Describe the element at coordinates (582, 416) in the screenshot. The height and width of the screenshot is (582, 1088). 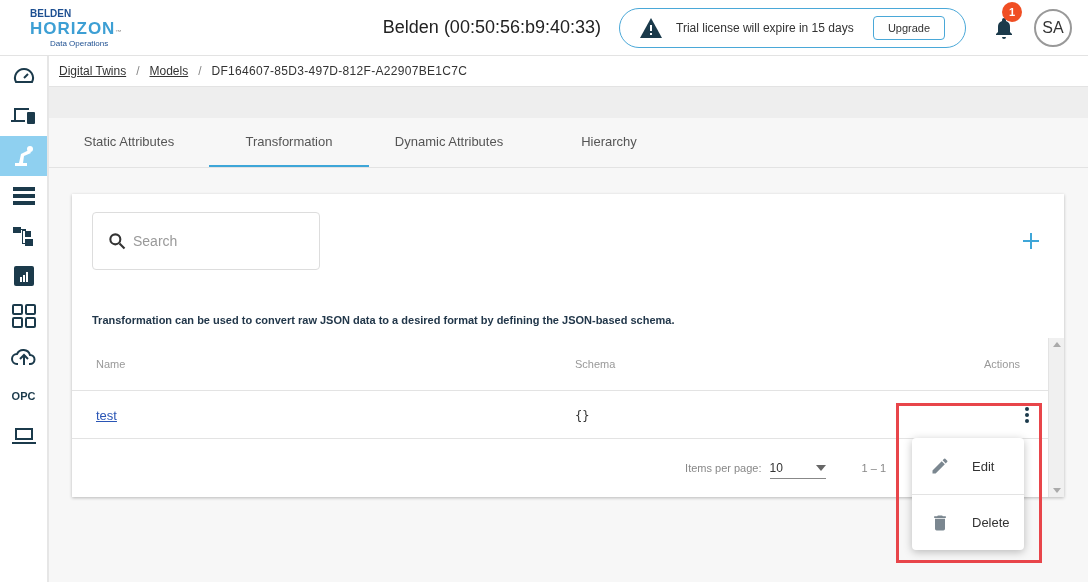
I see `schema-cell: {}` at that location.